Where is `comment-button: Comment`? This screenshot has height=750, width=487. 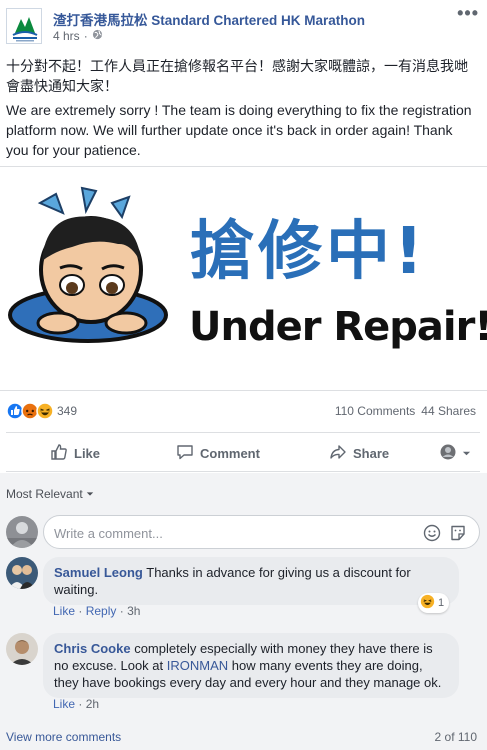 comment-button: Comment is located at coordinates (218, 453).